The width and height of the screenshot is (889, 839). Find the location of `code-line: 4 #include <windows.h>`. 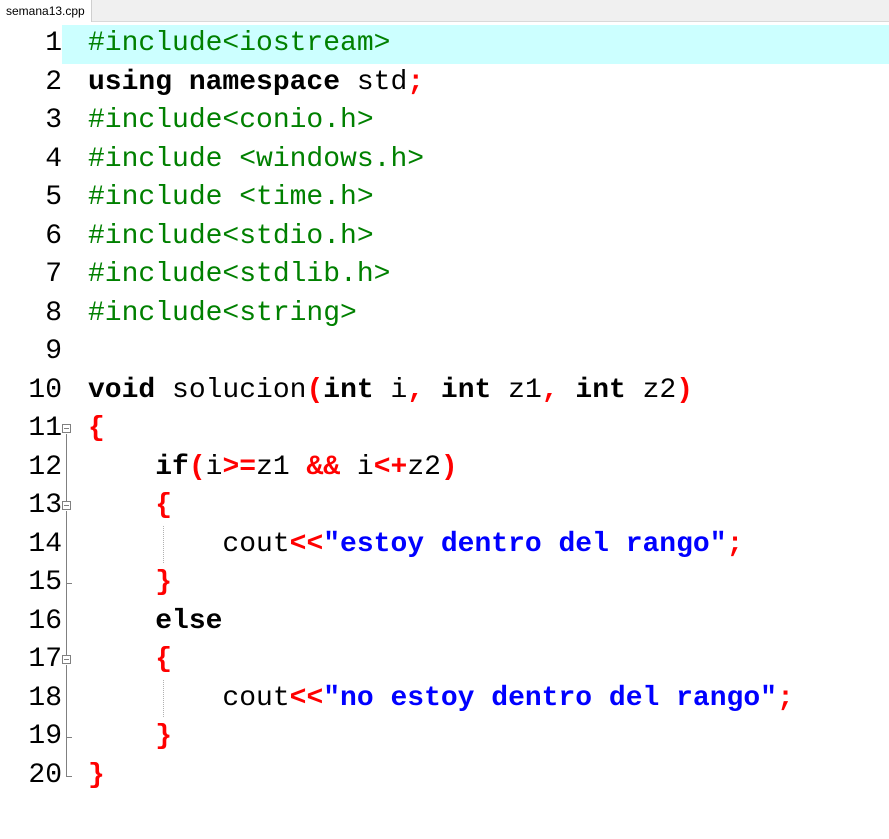

code-line: 4 #include <windows.h> is located at coordinates (444, 159).